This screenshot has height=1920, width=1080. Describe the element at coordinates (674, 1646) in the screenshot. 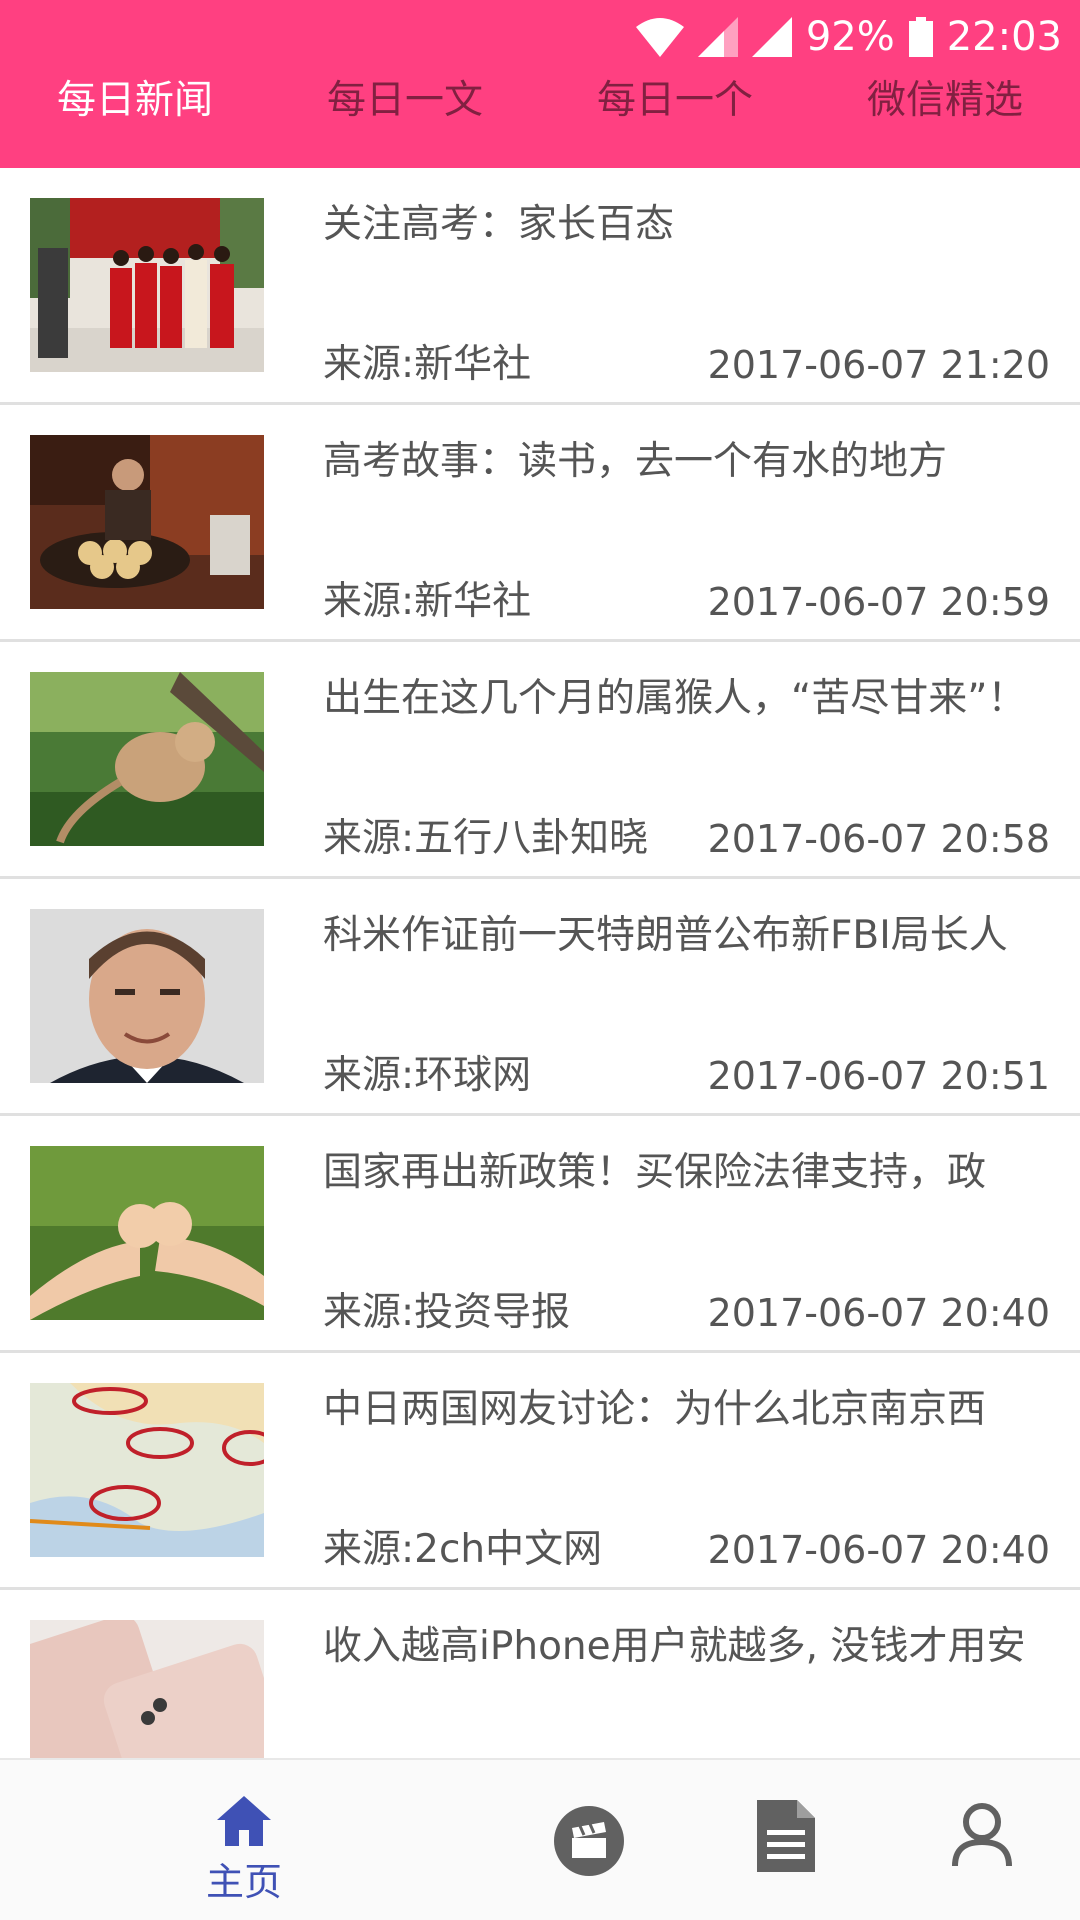

I see `news-title: 收入越高iPhone用户就越多, 没钱才用安` at that location.